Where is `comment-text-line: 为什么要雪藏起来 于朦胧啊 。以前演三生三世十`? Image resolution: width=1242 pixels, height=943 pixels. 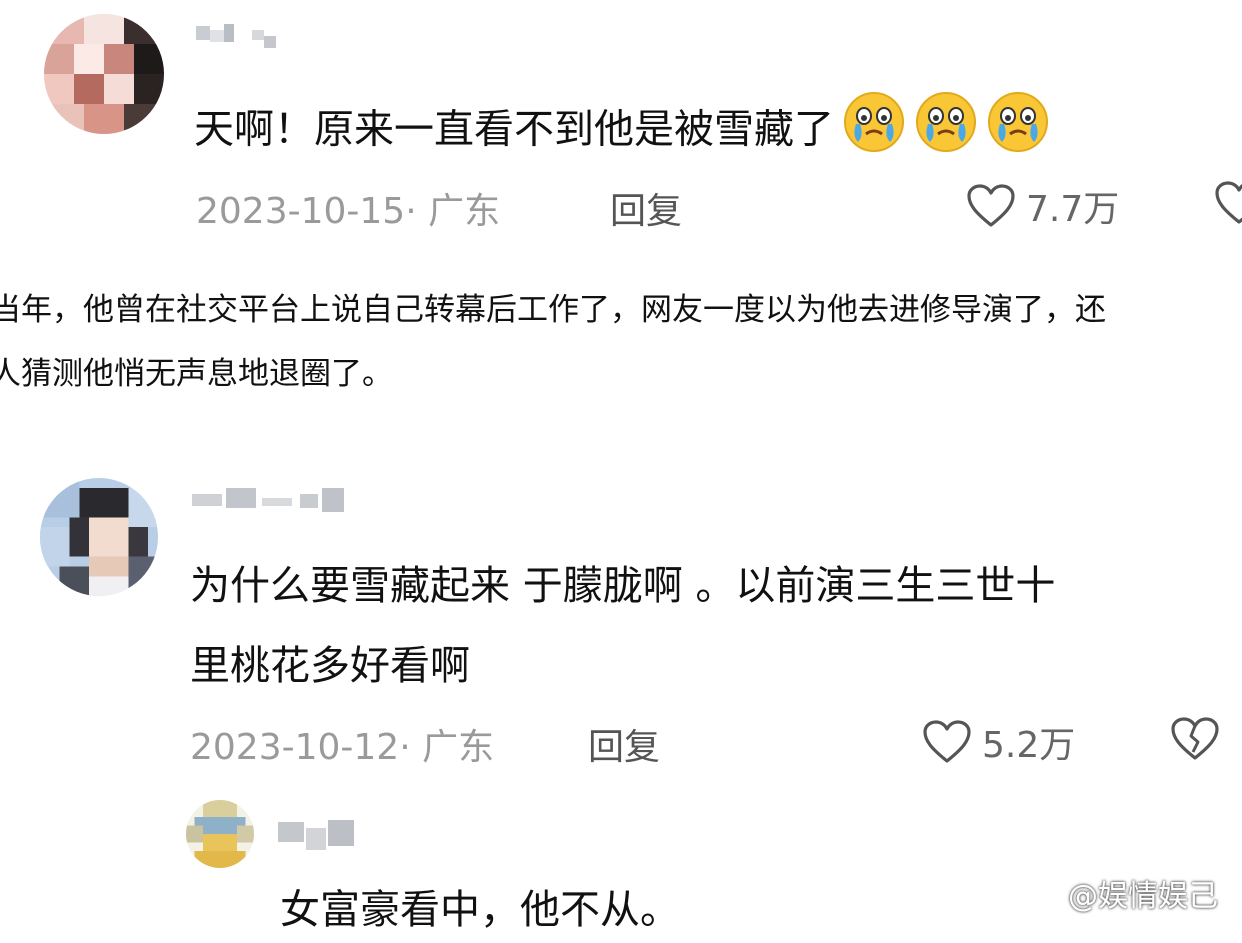
comment-text-line: 为什么要雪藏起来 于朦胧啊 。以前演三生三世十 is located at coordinates (623, 586).